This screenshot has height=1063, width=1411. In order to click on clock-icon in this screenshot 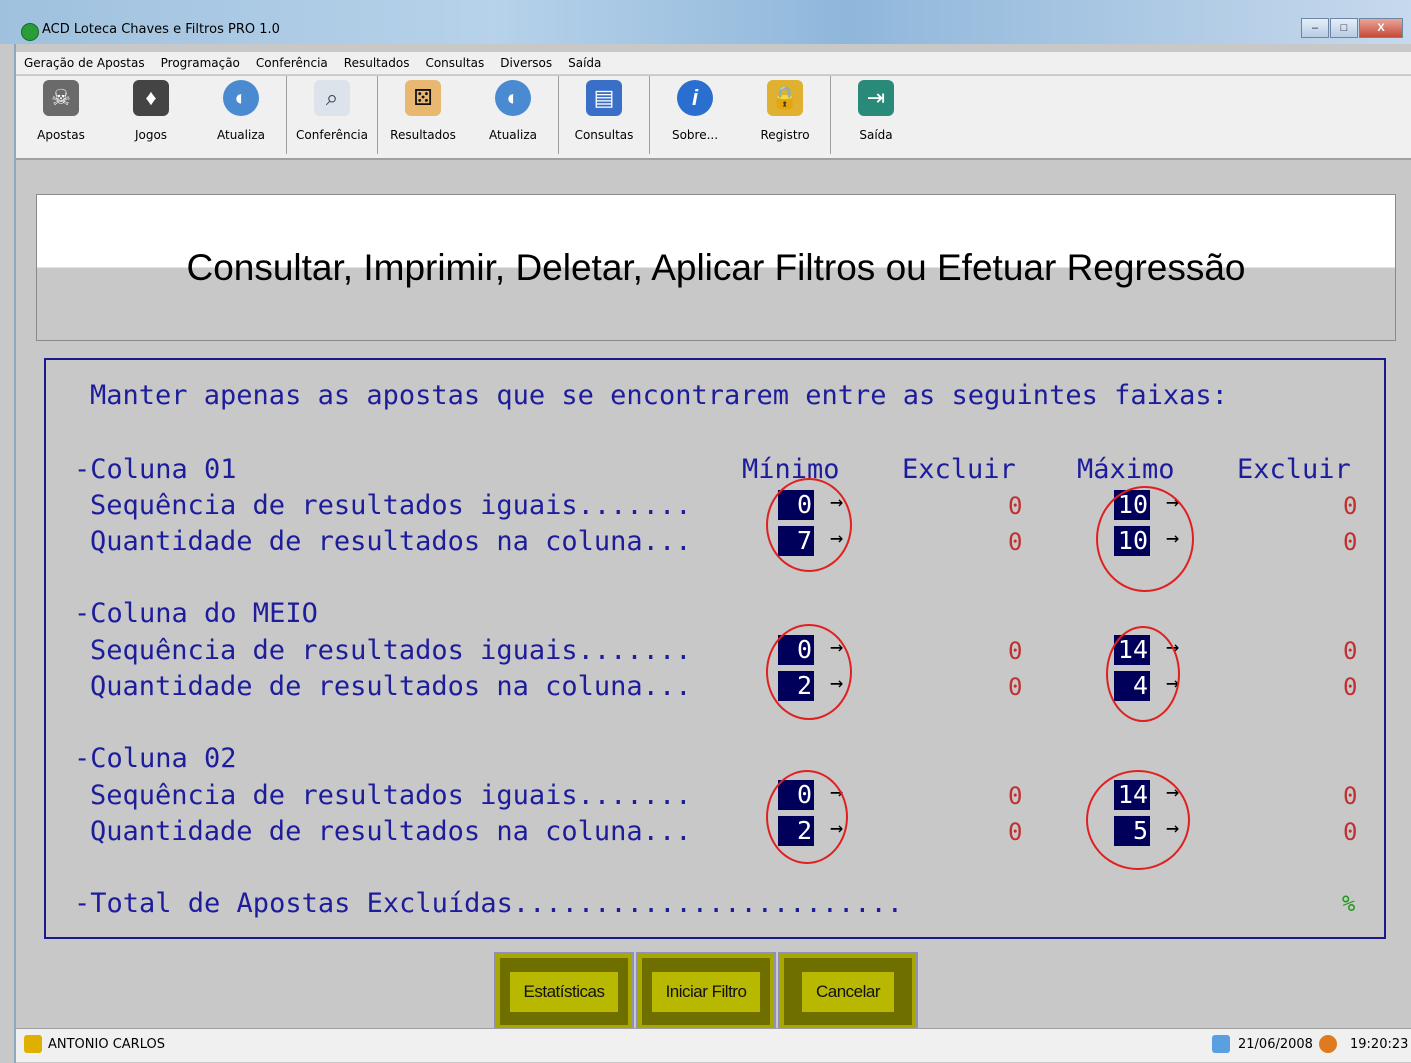, I will do `click(1328, 1044)`.